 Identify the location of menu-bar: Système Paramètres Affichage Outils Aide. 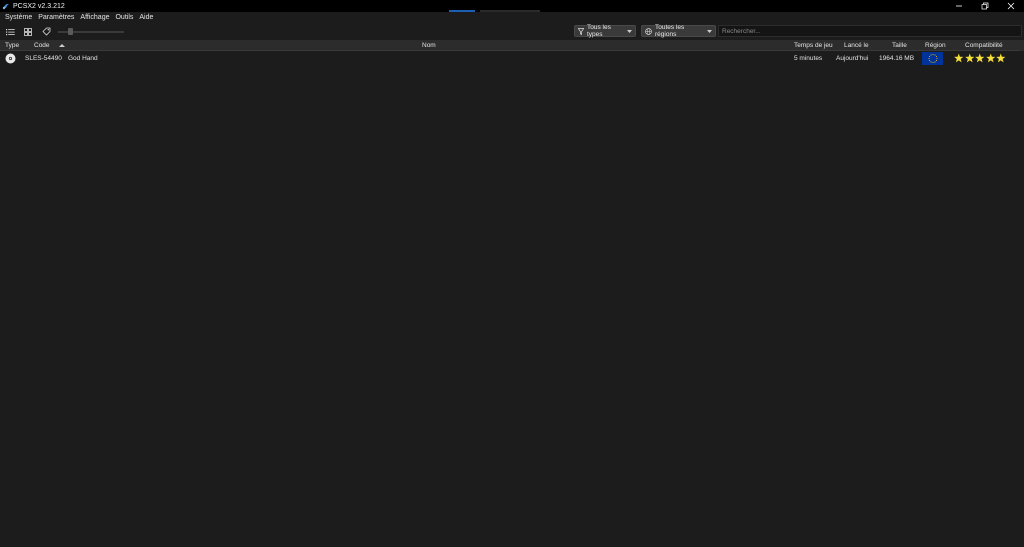
(512, 18).